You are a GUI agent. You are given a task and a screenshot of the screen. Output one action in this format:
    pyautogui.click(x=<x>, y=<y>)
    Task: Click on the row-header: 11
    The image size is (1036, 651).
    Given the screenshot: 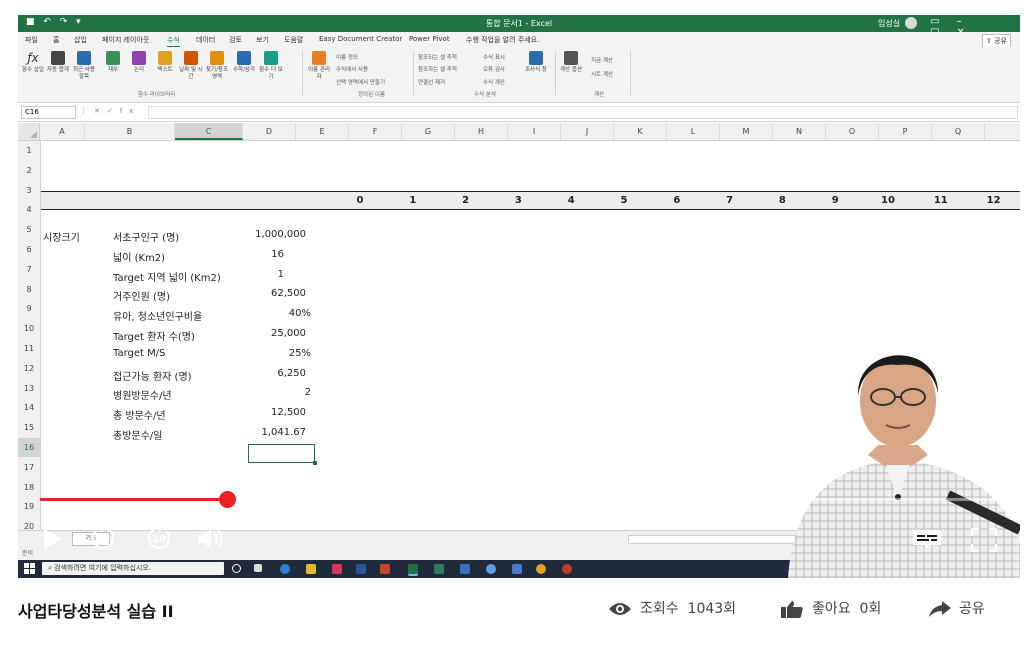 What is the action you would take?
    pyautogui.click(x=29, y=348)
    